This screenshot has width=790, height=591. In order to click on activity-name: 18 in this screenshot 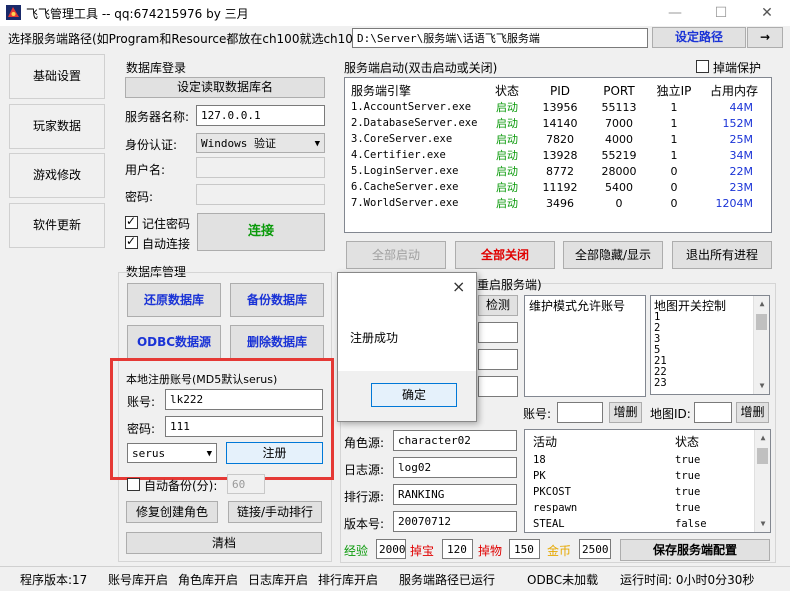, I will do `click(539, 460)`.